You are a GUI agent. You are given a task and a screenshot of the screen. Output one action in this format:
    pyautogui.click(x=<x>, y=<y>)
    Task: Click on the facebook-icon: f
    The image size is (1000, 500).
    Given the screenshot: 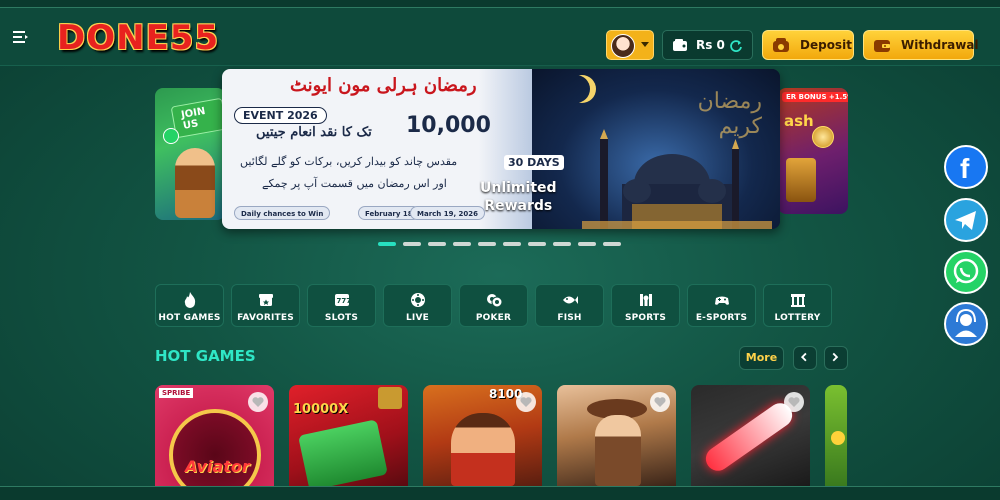 What is the action you would take?
    pyautogui.click(x=966, y=167)
    